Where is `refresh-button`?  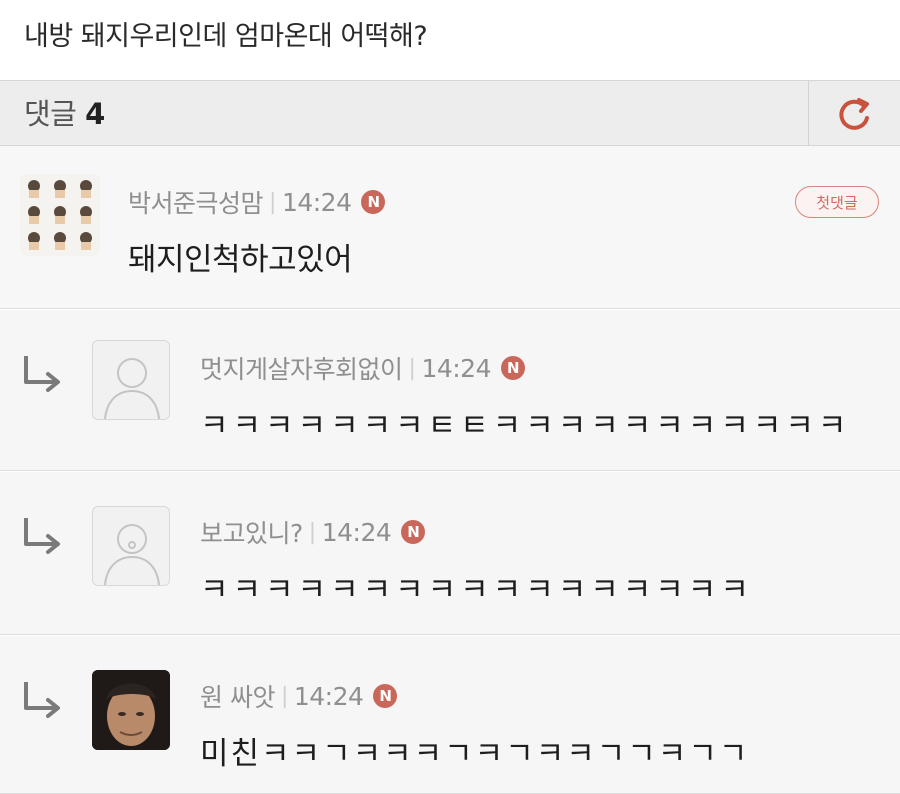
refresh-button is located at coordinates (855, 114).